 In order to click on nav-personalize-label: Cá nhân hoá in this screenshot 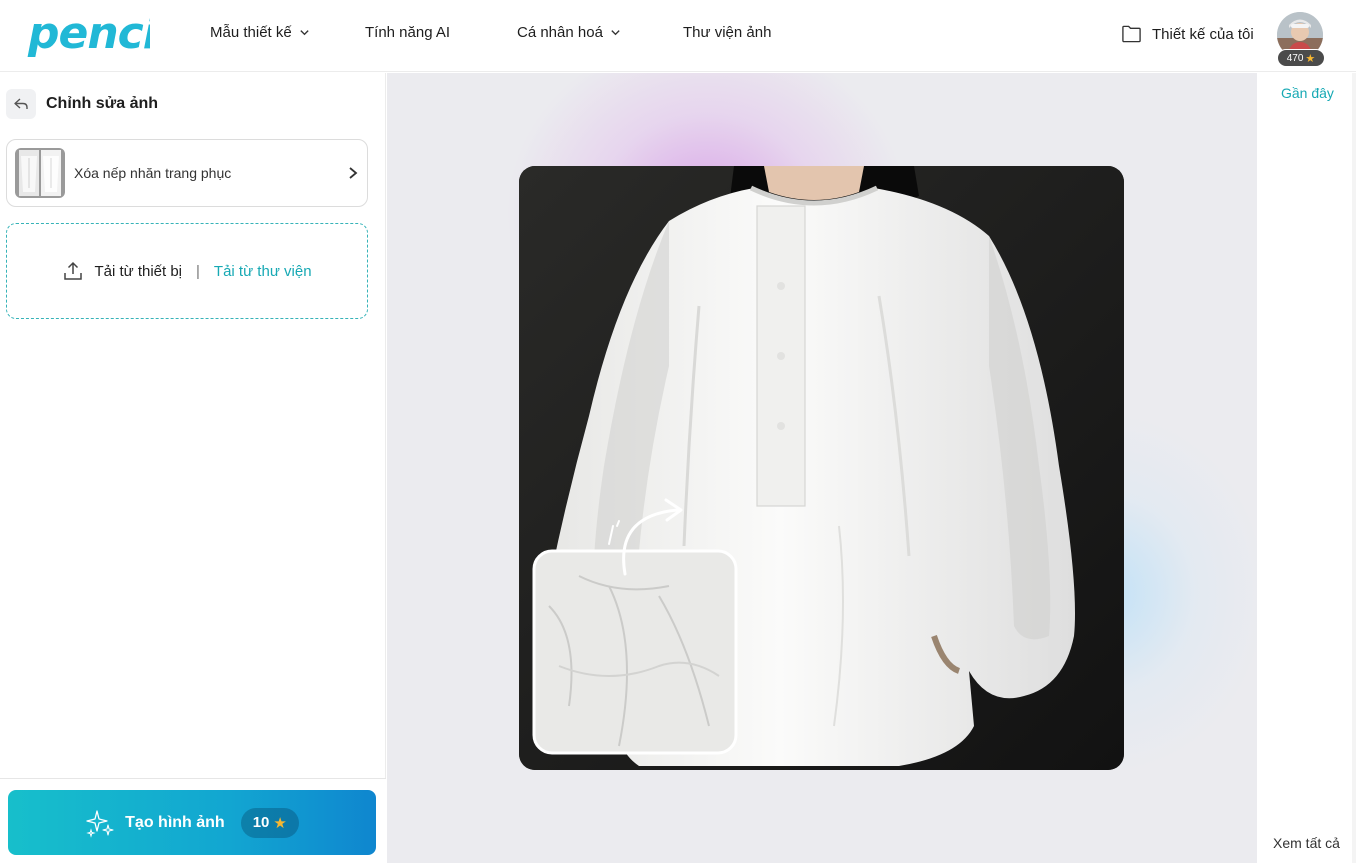, I will do `click(560, 32)`.